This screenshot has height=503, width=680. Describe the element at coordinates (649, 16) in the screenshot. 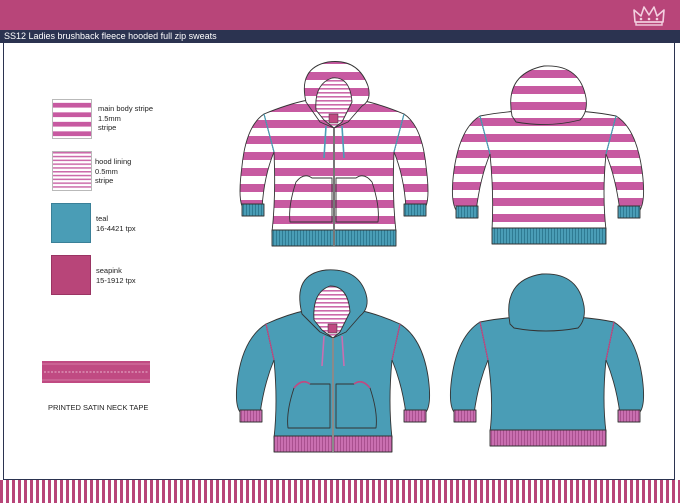

I see `crown-icon` at that location.